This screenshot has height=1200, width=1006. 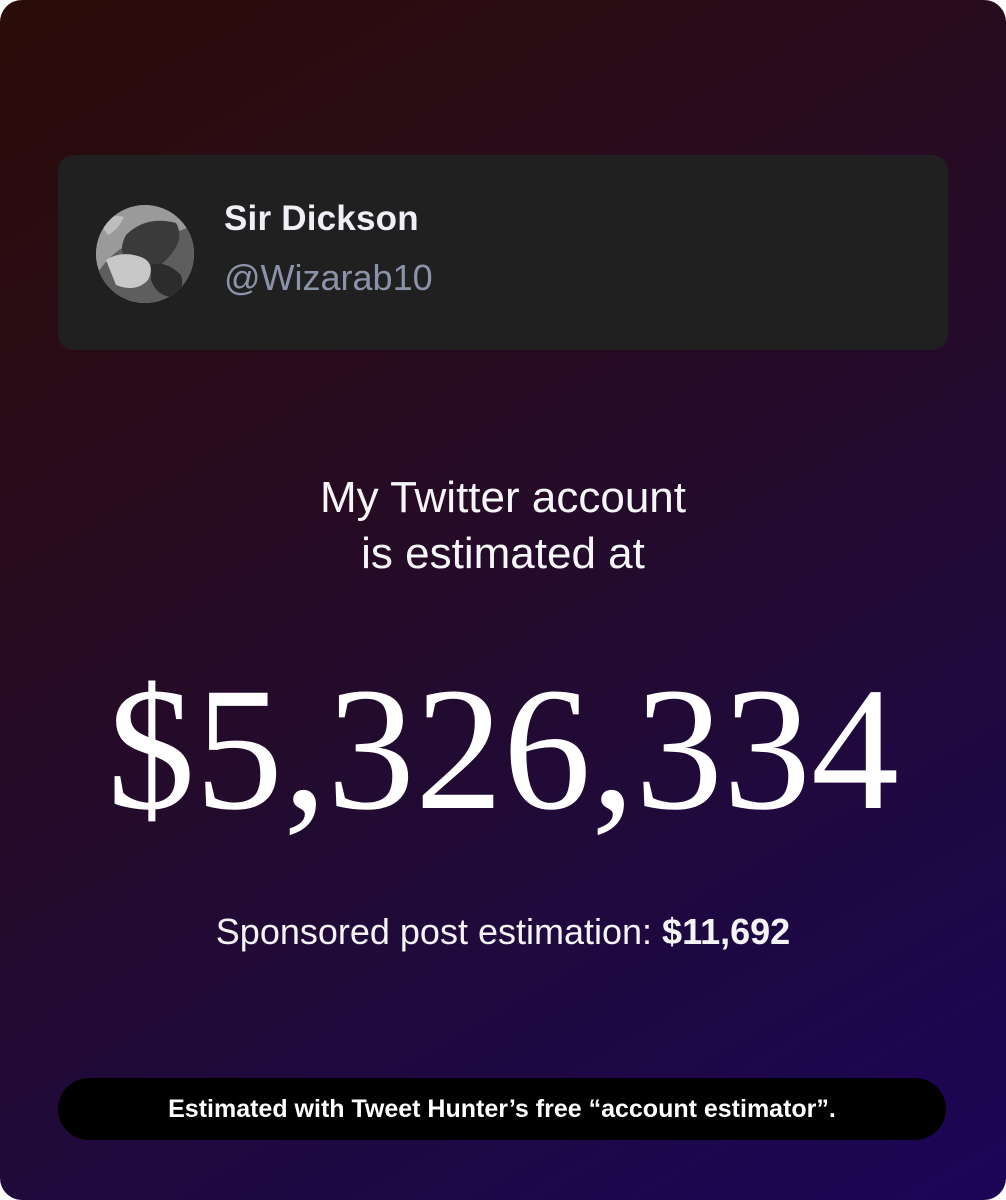 I want to click on avatar-image, so click(x=145, y=254).